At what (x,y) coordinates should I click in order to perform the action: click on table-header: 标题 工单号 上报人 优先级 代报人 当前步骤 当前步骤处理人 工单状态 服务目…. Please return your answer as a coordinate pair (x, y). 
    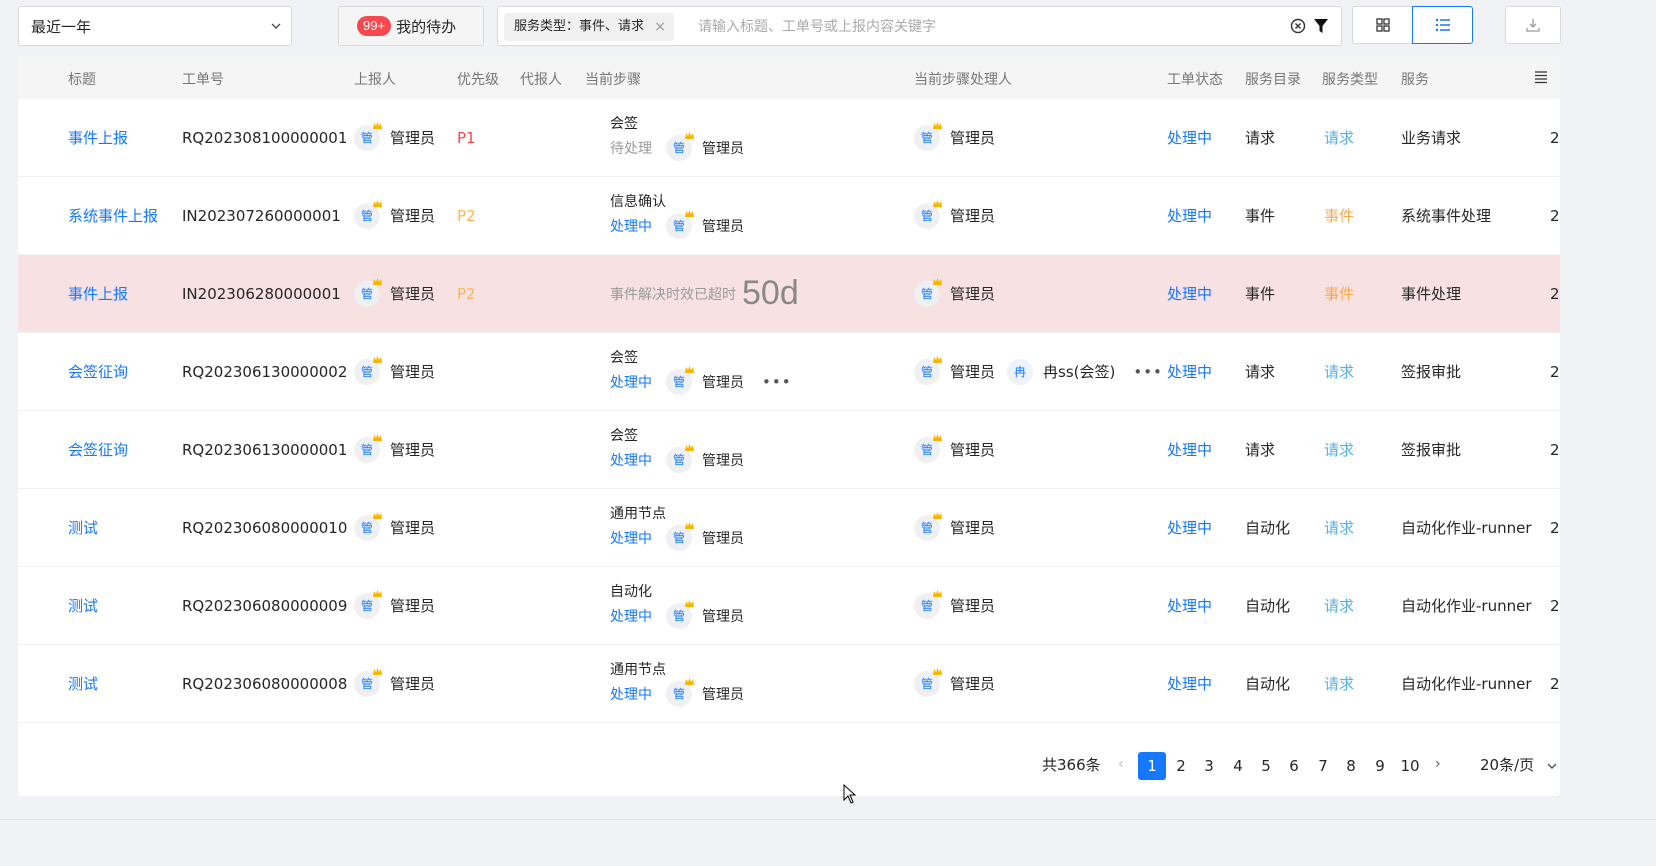
    Looking at the image, I should click on (789, 77).